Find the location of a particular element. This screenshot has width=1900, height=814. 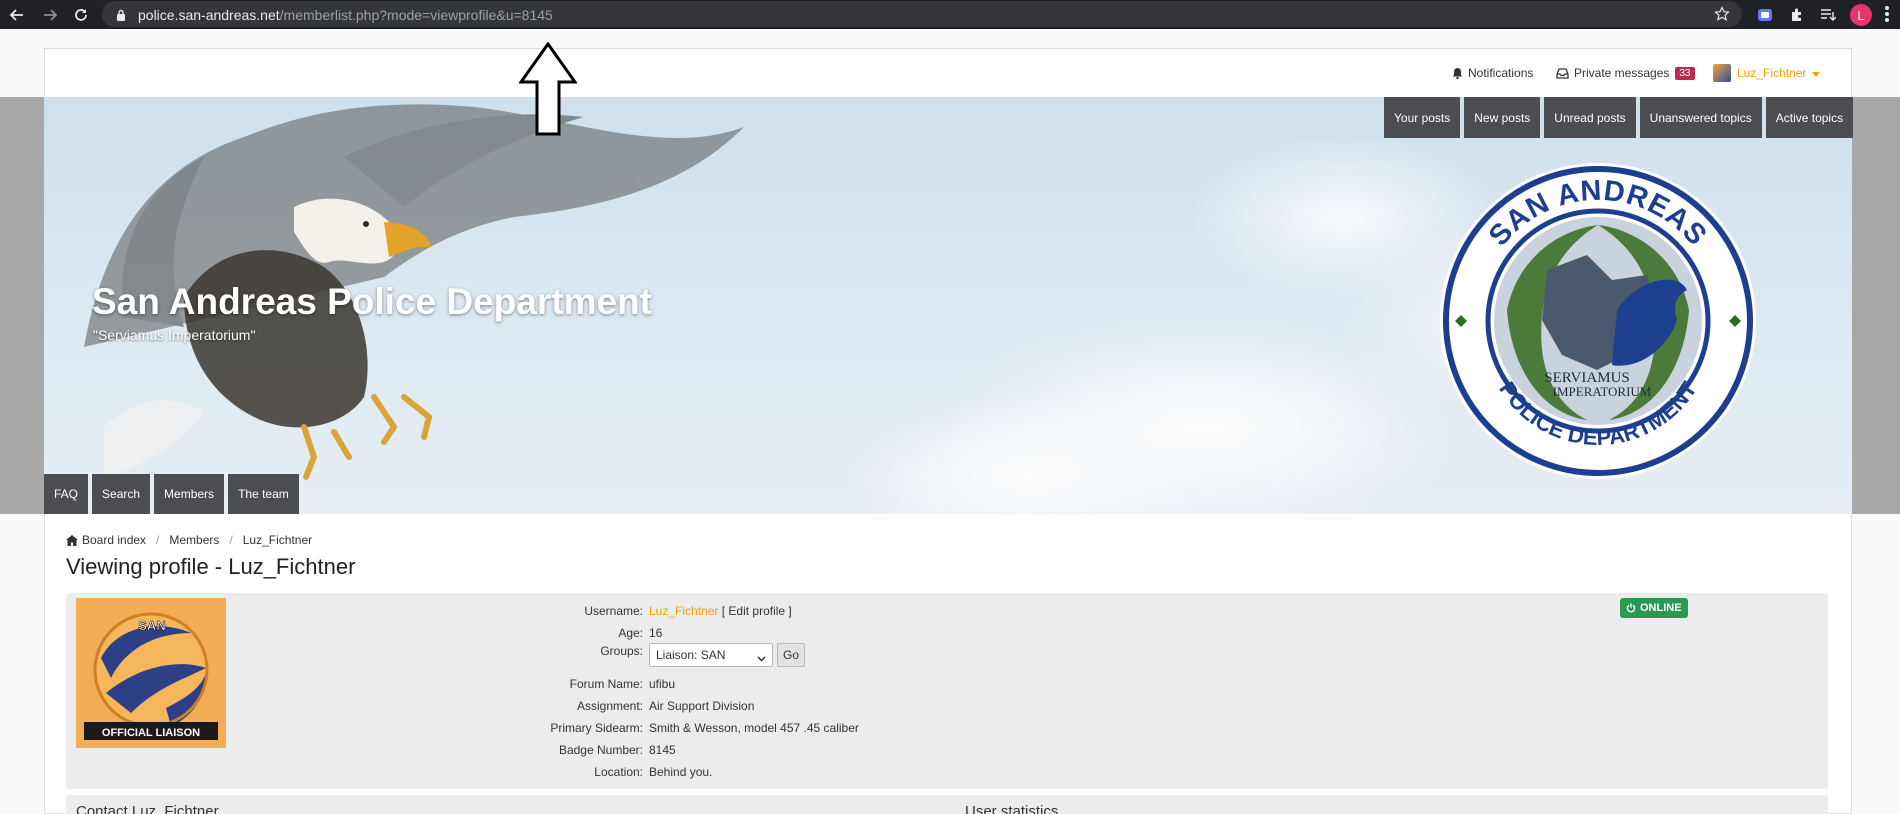

reading-list-icon is located at coordinates (1828, 15).